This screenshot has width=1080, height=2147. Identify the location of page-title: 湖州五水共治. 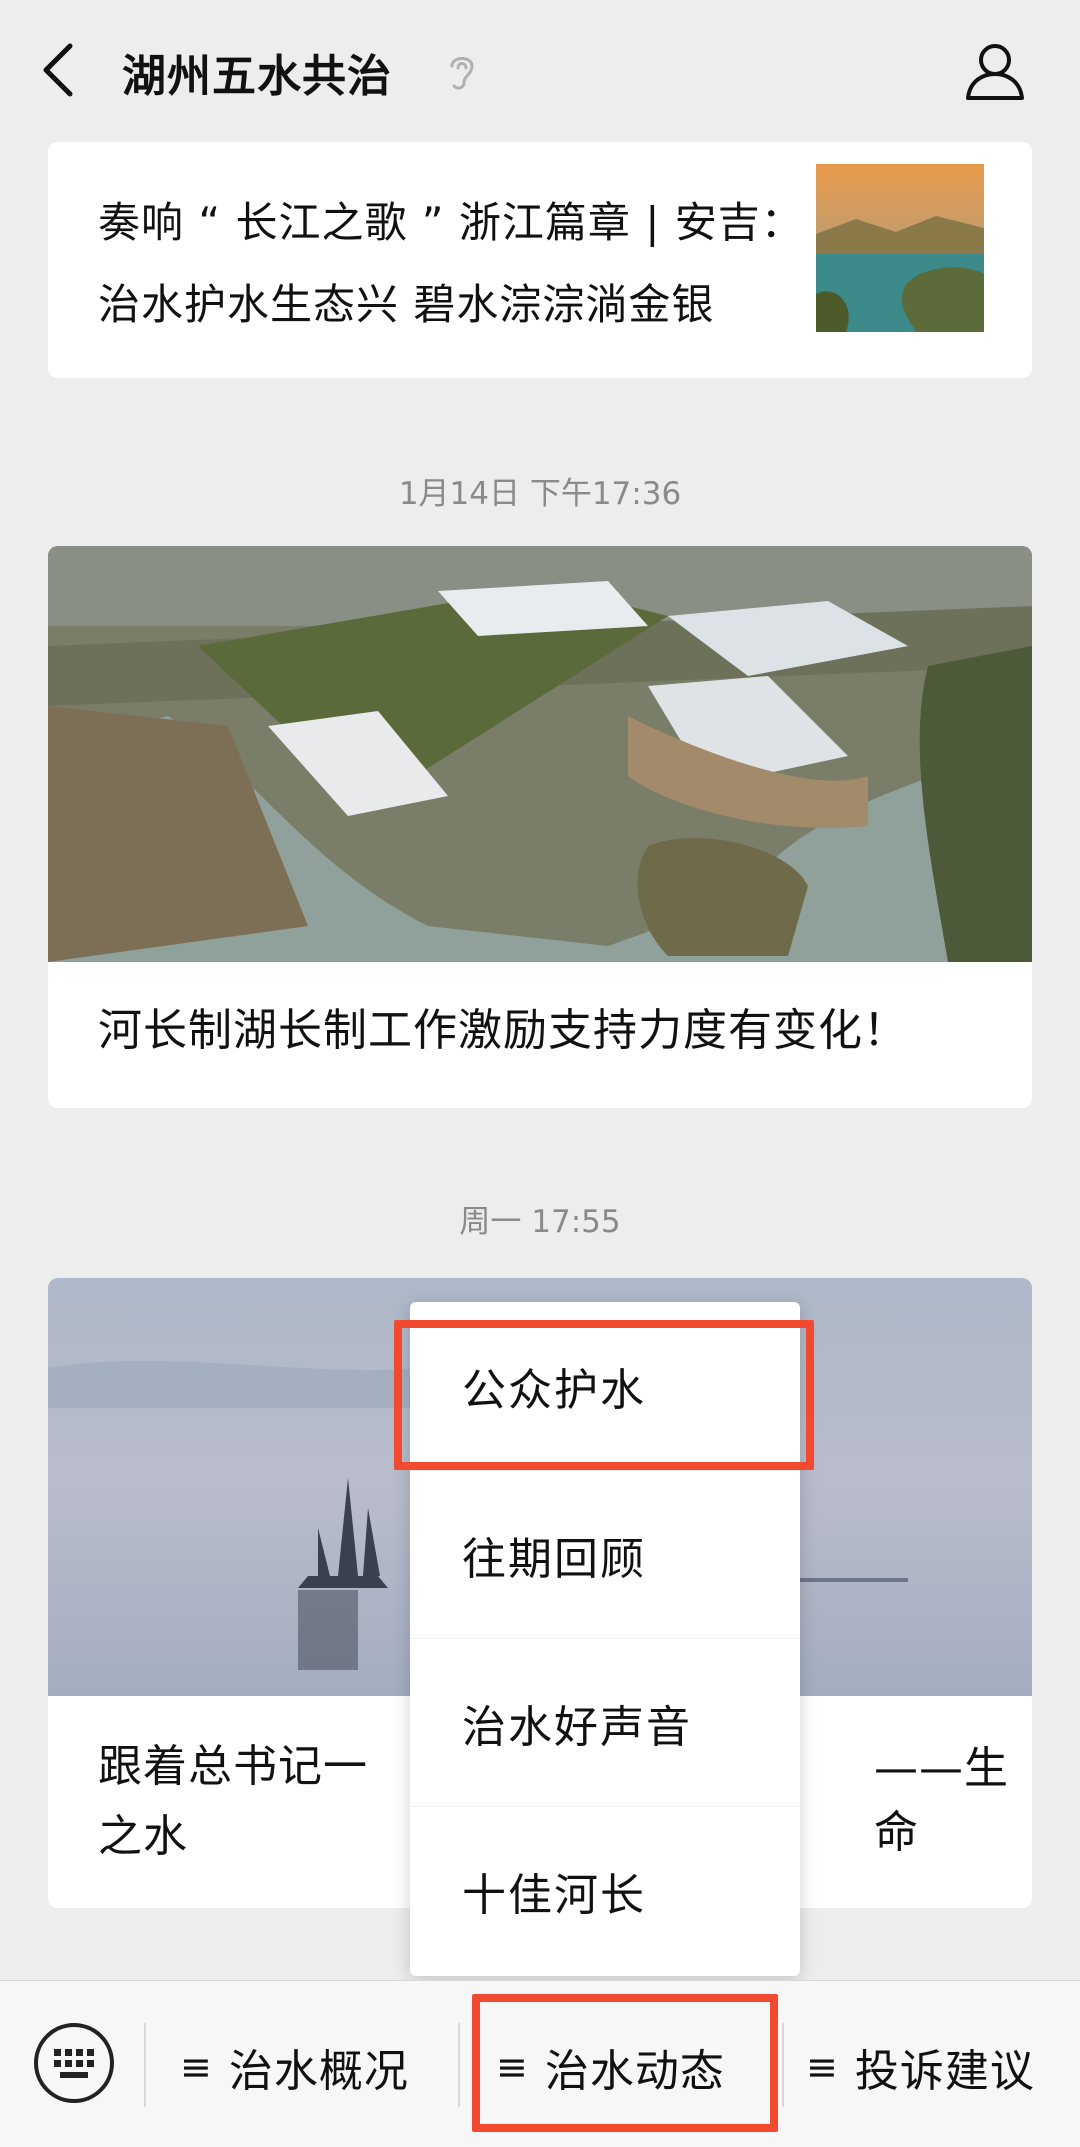
(257, 76).